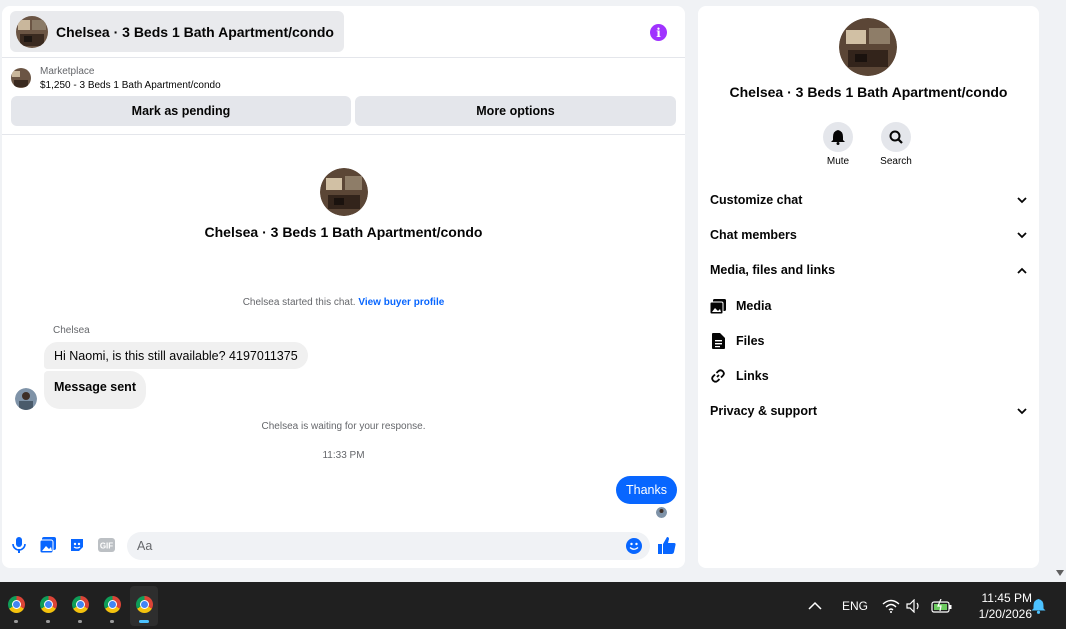 The height and width of the screenshot is (629, 1066). Describe the element at coordinates (754, 306) in the screenshot. I see `media-label: Media` at that location.